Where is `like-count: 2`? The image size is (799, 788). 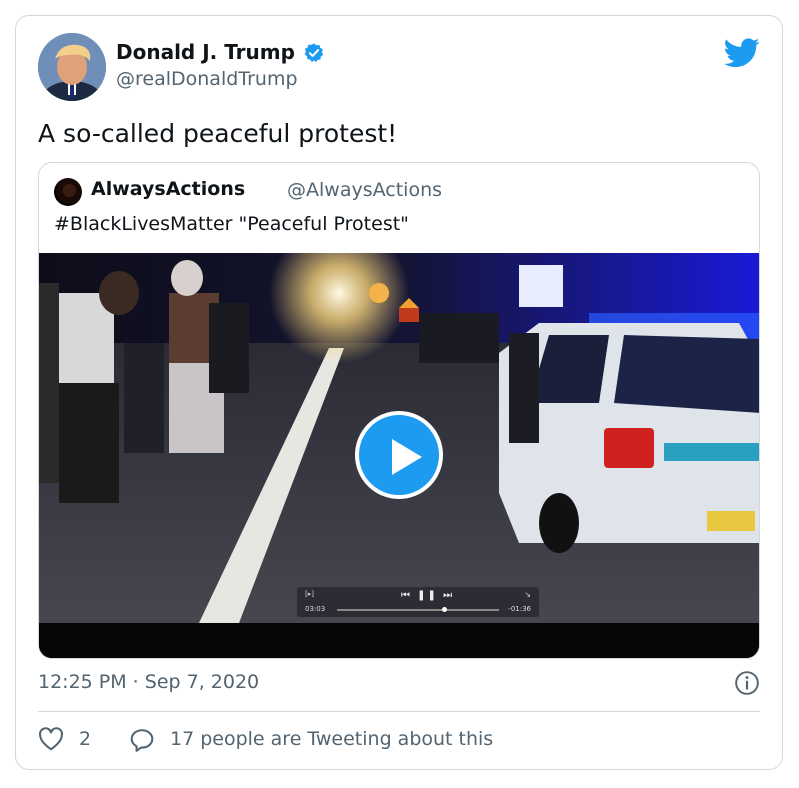 like-count: 2 is located at coordinates (85, 739).